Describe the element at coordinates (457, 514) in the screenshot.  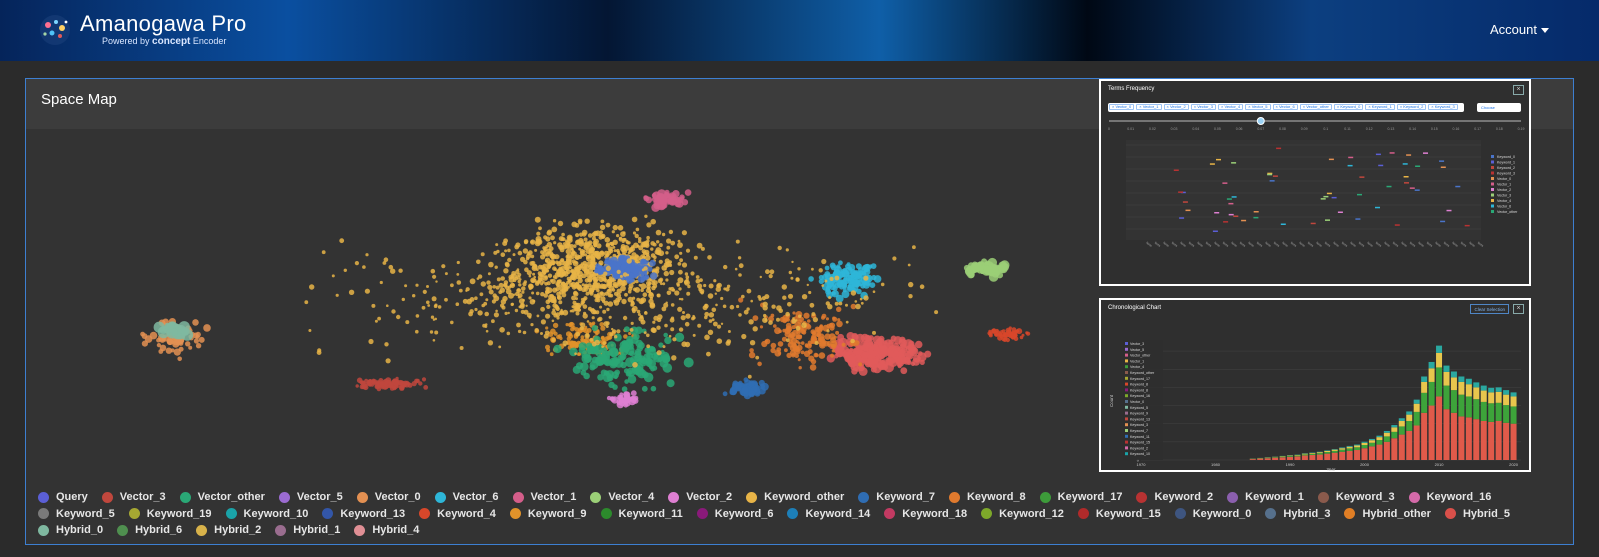
I see `legend-item: Keyword_4` at that location.